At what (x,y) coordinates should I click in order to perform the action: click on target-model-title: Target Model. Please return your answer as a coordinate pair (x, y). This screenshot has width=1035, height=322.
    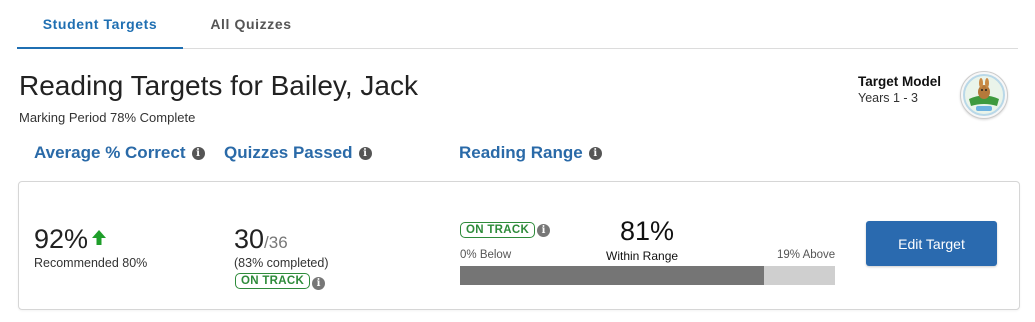
    Looking at the image, I should click on (900, 81).